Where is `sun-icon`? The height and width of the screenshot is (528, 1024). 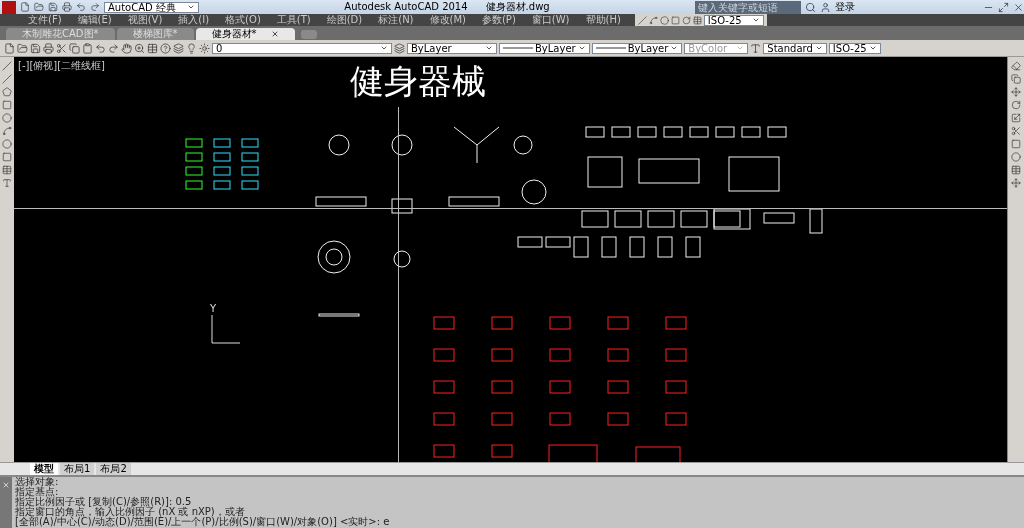 sun-icon is located at coordinates (204, 48).